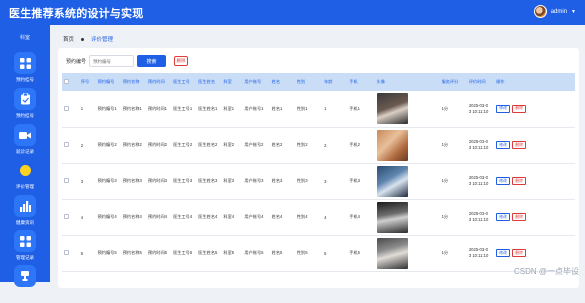 The width and height of the screenshot is (585, 303). Describe the element at coordinates (158, 253) in the screenshot. I see `cell-time: 预约时间5` at that location.